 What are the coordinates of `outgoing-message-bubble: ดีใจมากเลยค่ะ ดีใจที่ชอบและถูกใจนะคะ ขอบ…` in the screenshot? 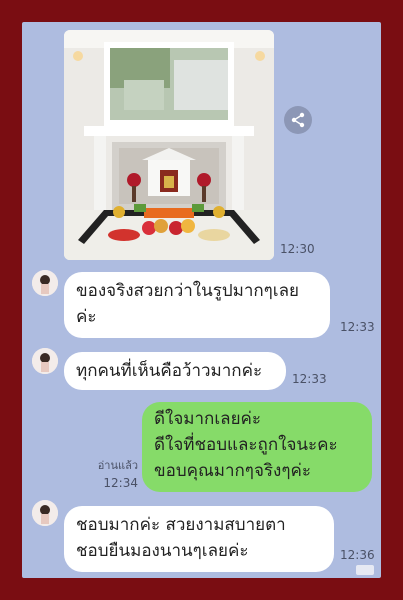 It's located at (257, 447).